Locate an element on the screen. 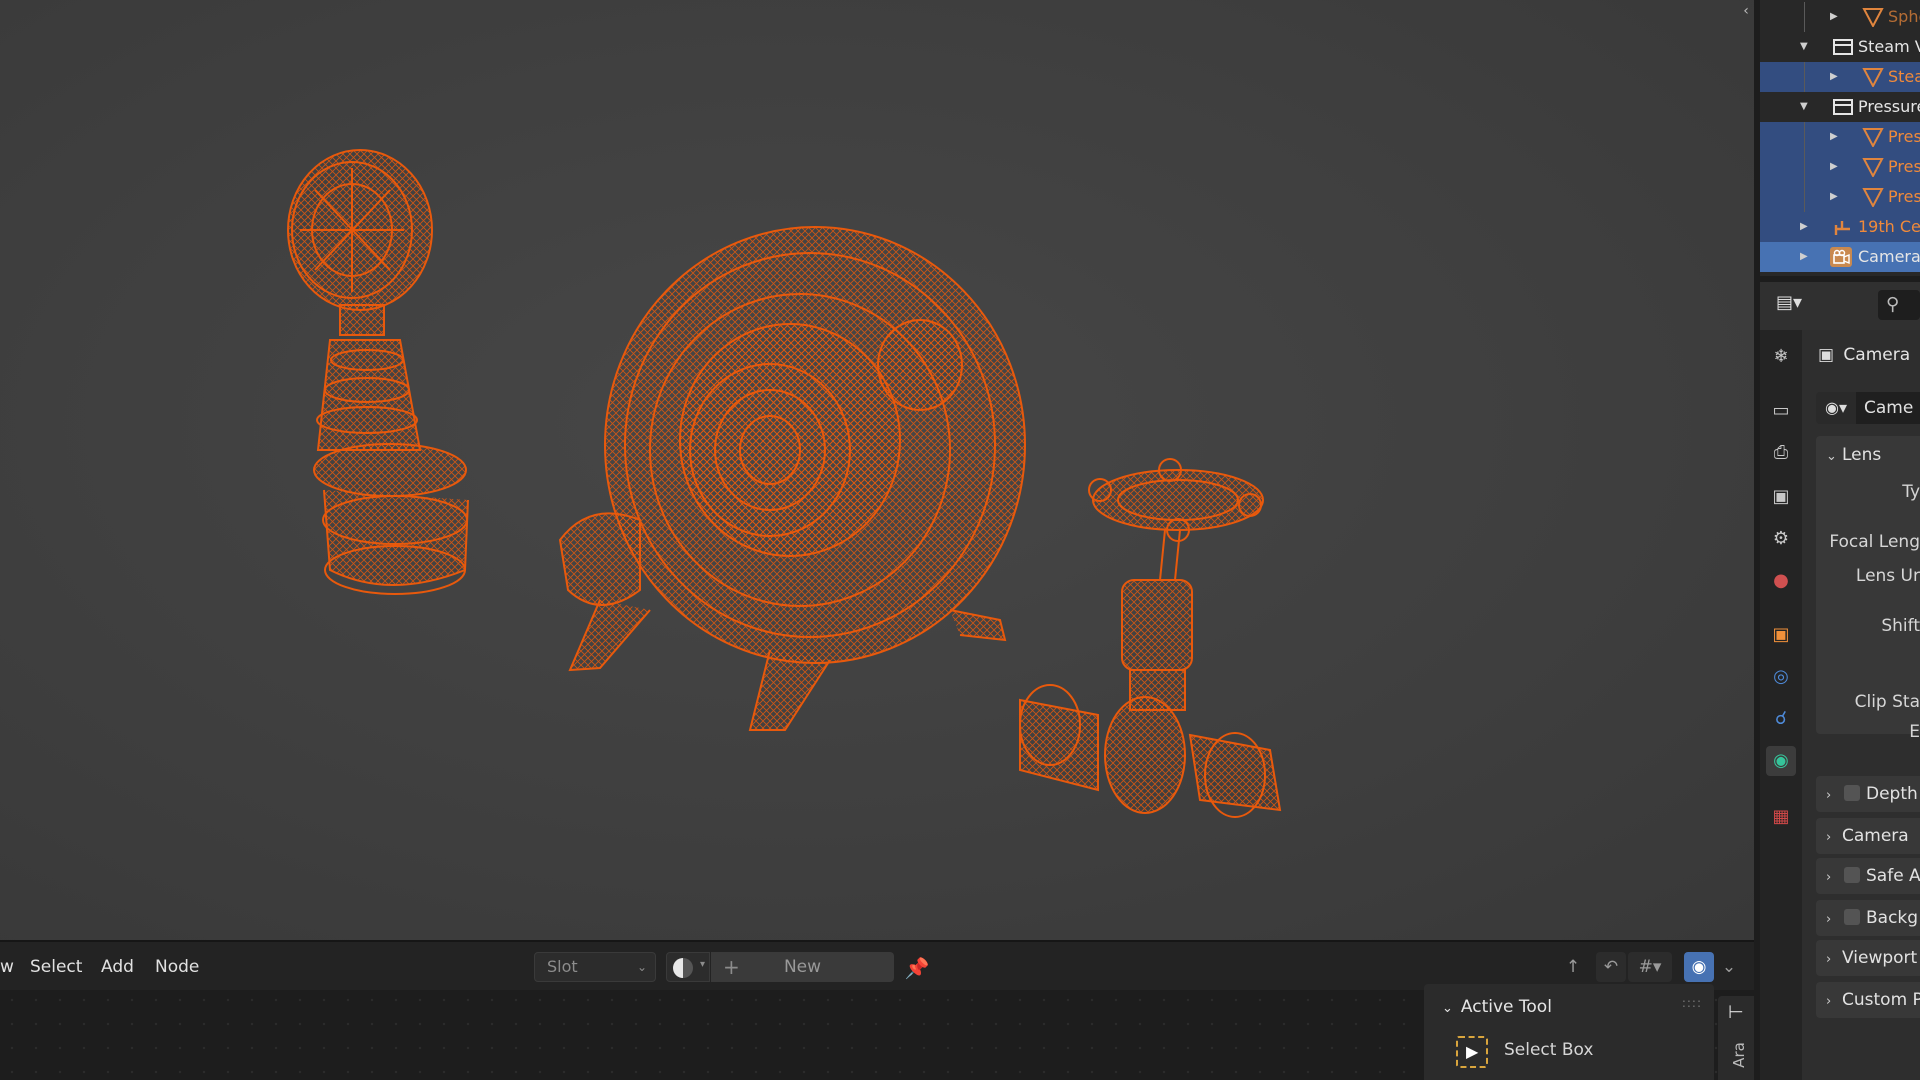 The width and height of the screenshot is (1920, 1080). drag-grip-icon: :::: is located at coordinates (1692, 1003).